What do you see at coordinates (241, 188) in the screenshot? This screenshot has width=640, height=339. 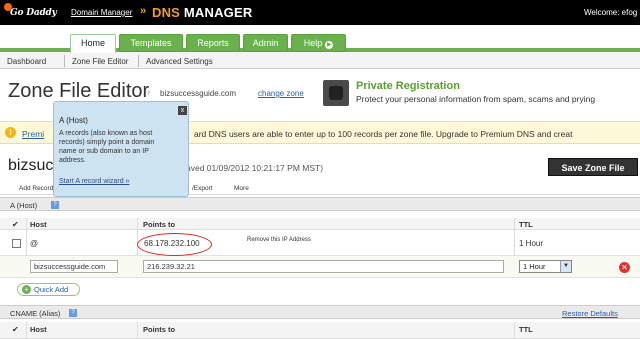 I see `more-button: More` at bounding box center [241, 188].